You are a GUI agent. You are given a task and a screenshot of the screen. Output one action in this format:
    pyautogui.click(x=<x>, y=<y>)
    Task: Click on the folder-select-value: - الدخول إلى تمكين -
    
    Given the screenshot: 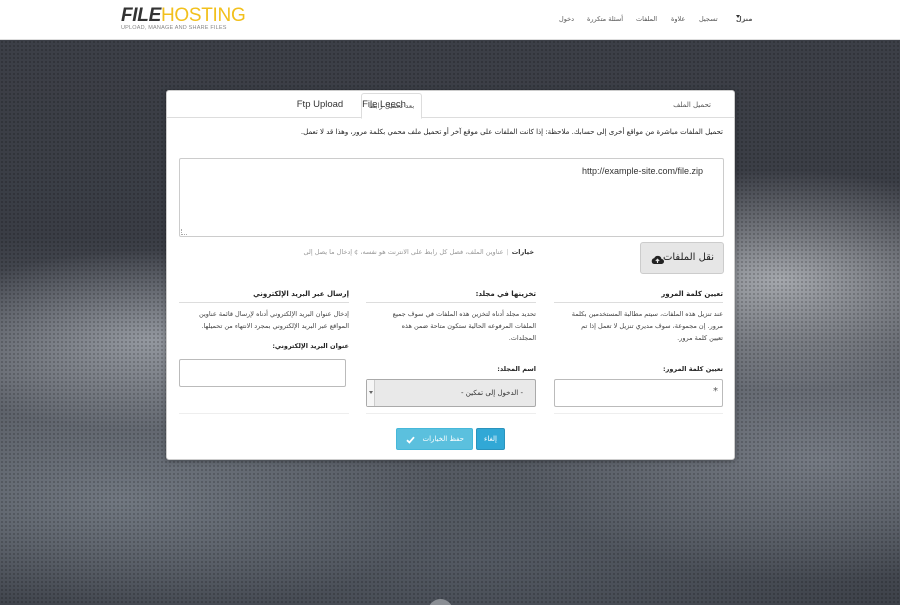 What is the action you would take?
    pyautogui.click(x=492, y=393)
    